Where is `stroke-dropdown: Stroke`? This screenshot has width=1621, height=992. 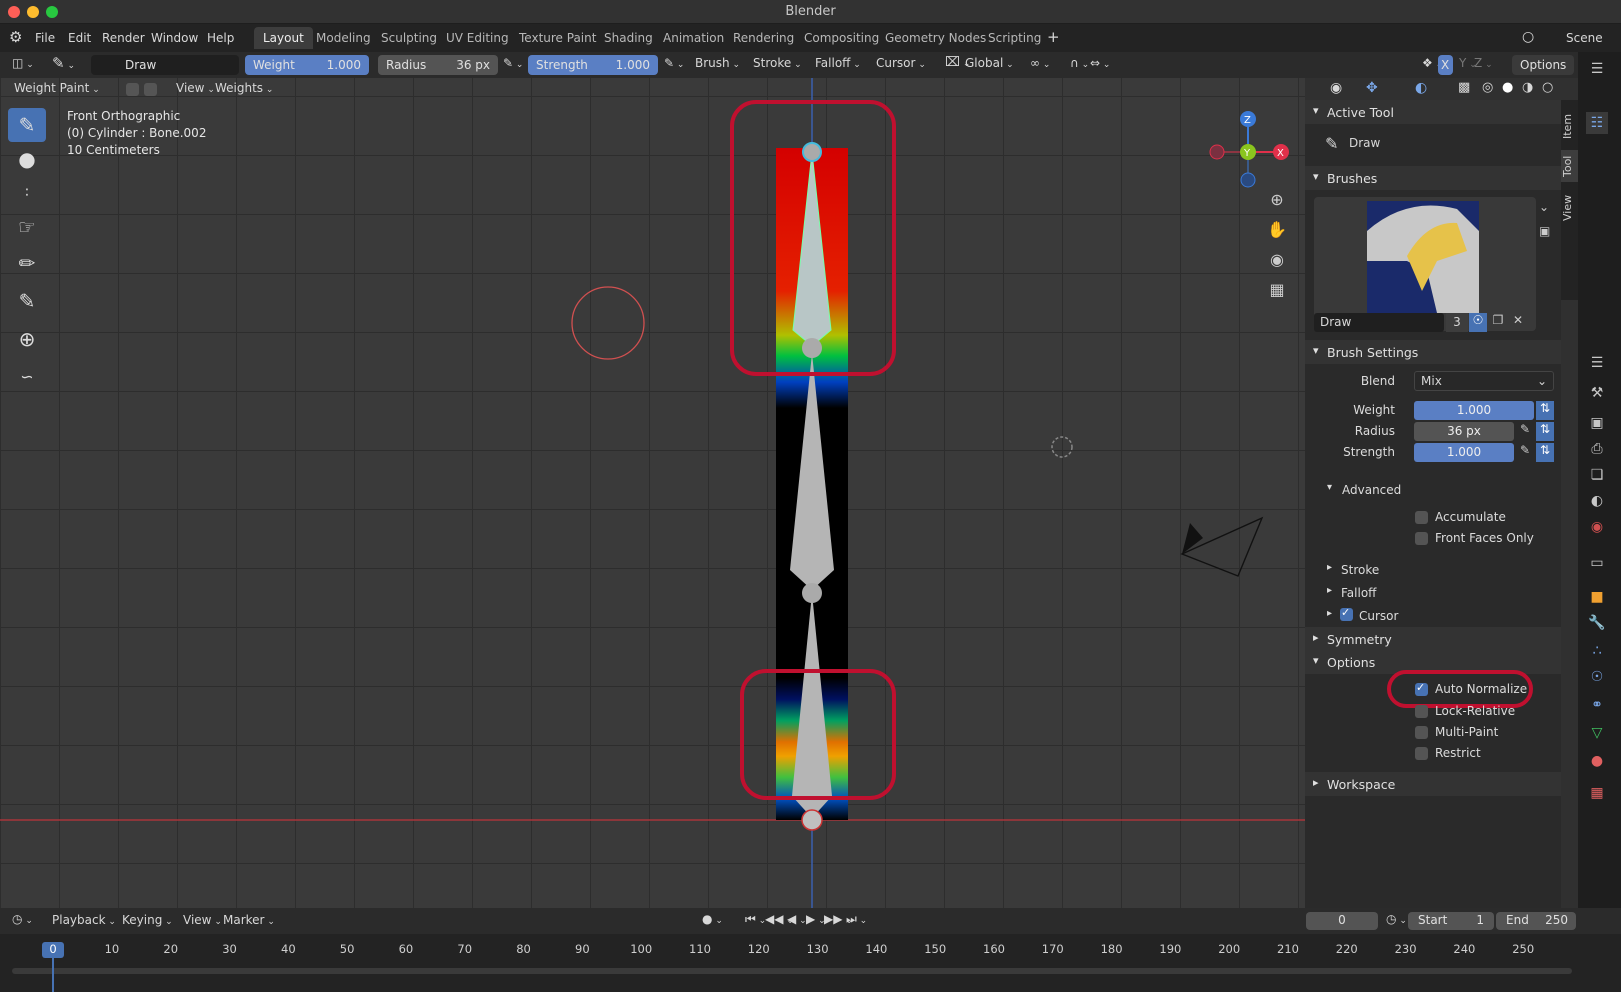 stroke-dropdown: Stroke is located at coordinates (777, 63).